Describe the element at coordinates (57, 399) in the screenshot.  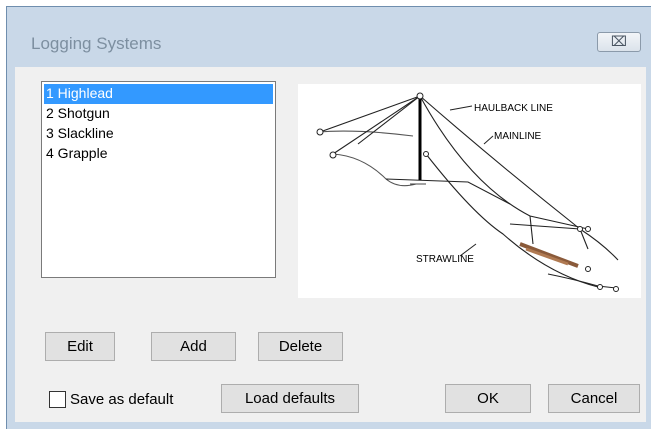
I see `save-as-default-checkbox` at that location.